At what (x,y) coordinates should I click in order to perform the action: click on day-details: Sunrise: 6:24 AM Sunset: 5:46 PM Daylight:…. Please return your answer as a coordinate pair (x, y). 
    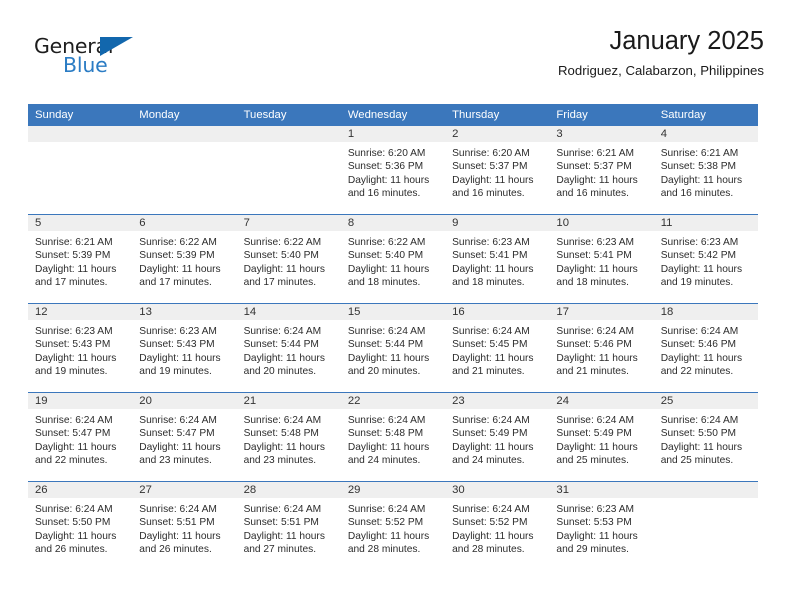
    Looking at the image, I should click on (601, 349).